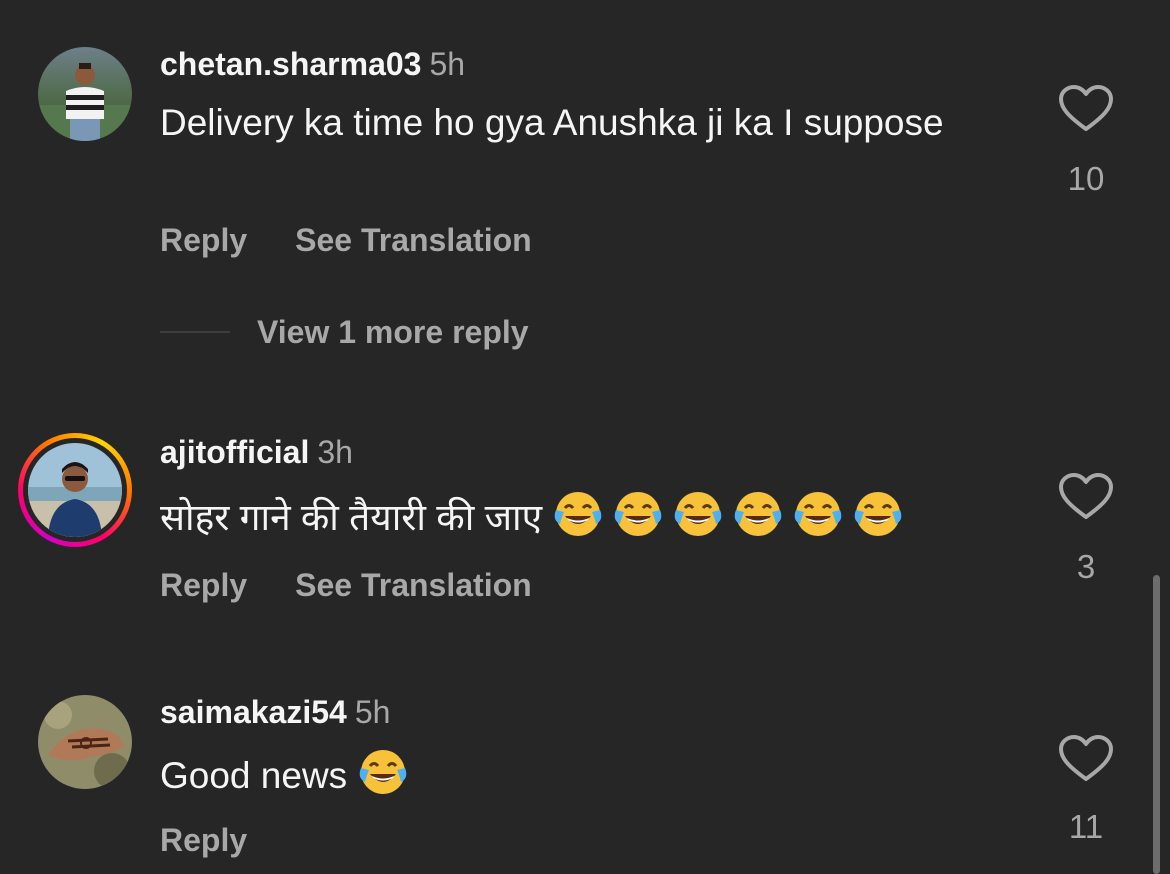  Describe the element at coordinates (560, 772) in the screenshot. I see `comment-text: Good news` at that location.